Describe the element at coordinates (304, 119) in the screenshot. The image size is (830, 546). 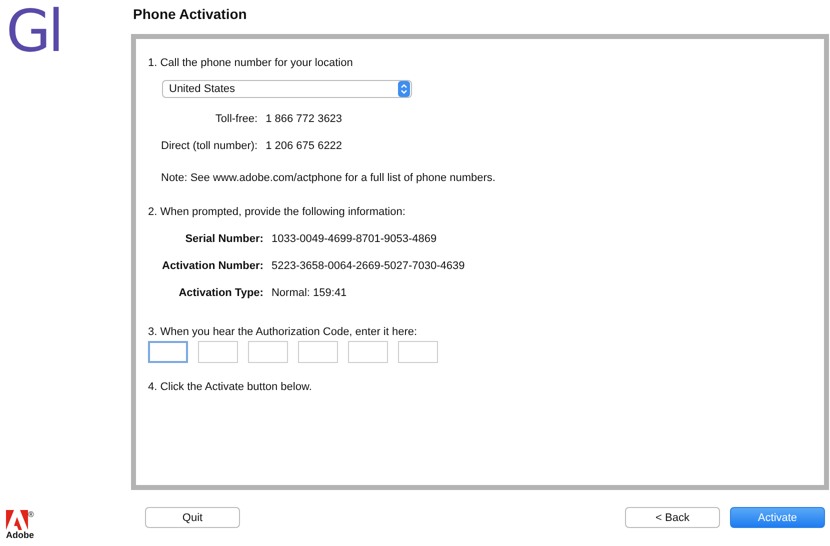
I see `phone-number: 1 866 772 3623` at that location.